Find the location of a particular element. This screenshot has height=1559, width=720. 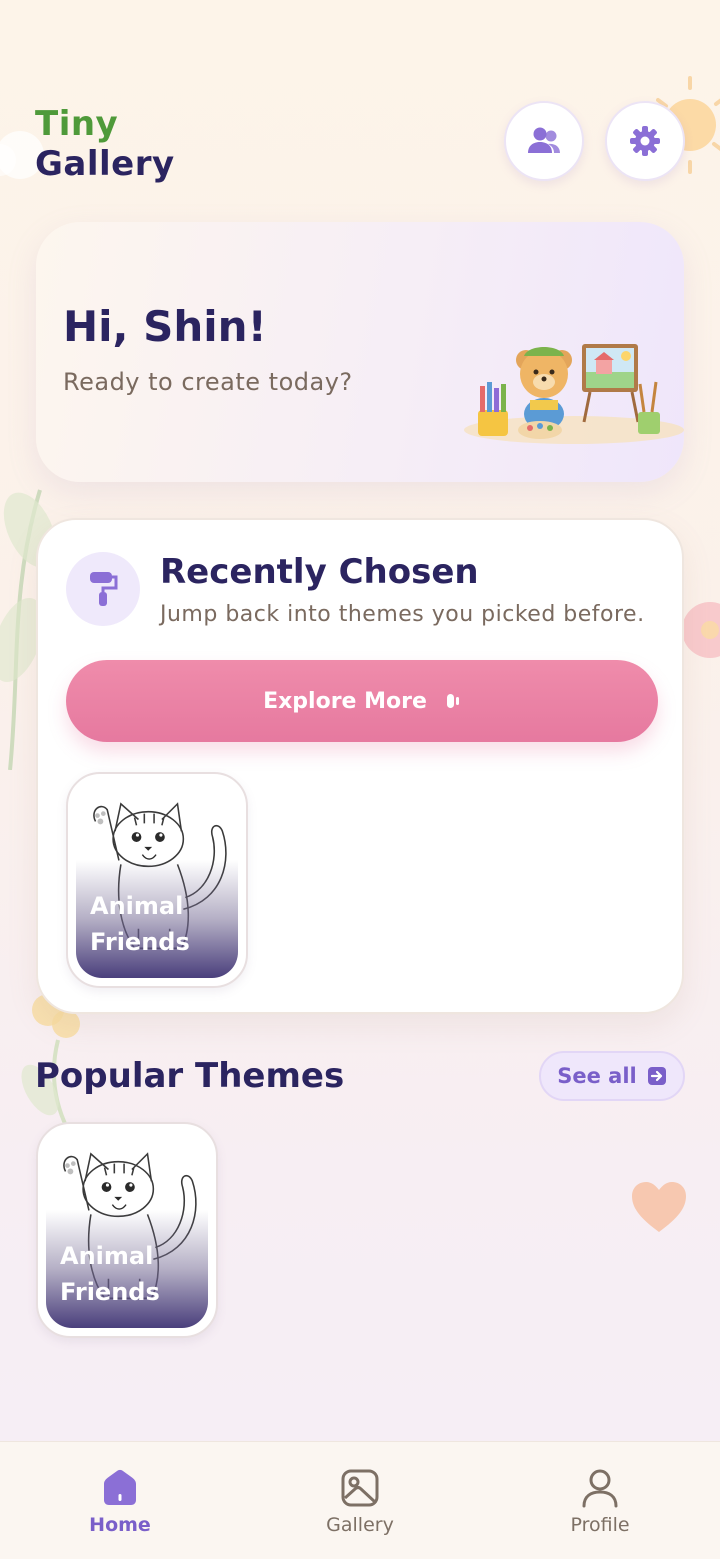

nav-profile-label: Profile is located at coordinates (600, 1525).